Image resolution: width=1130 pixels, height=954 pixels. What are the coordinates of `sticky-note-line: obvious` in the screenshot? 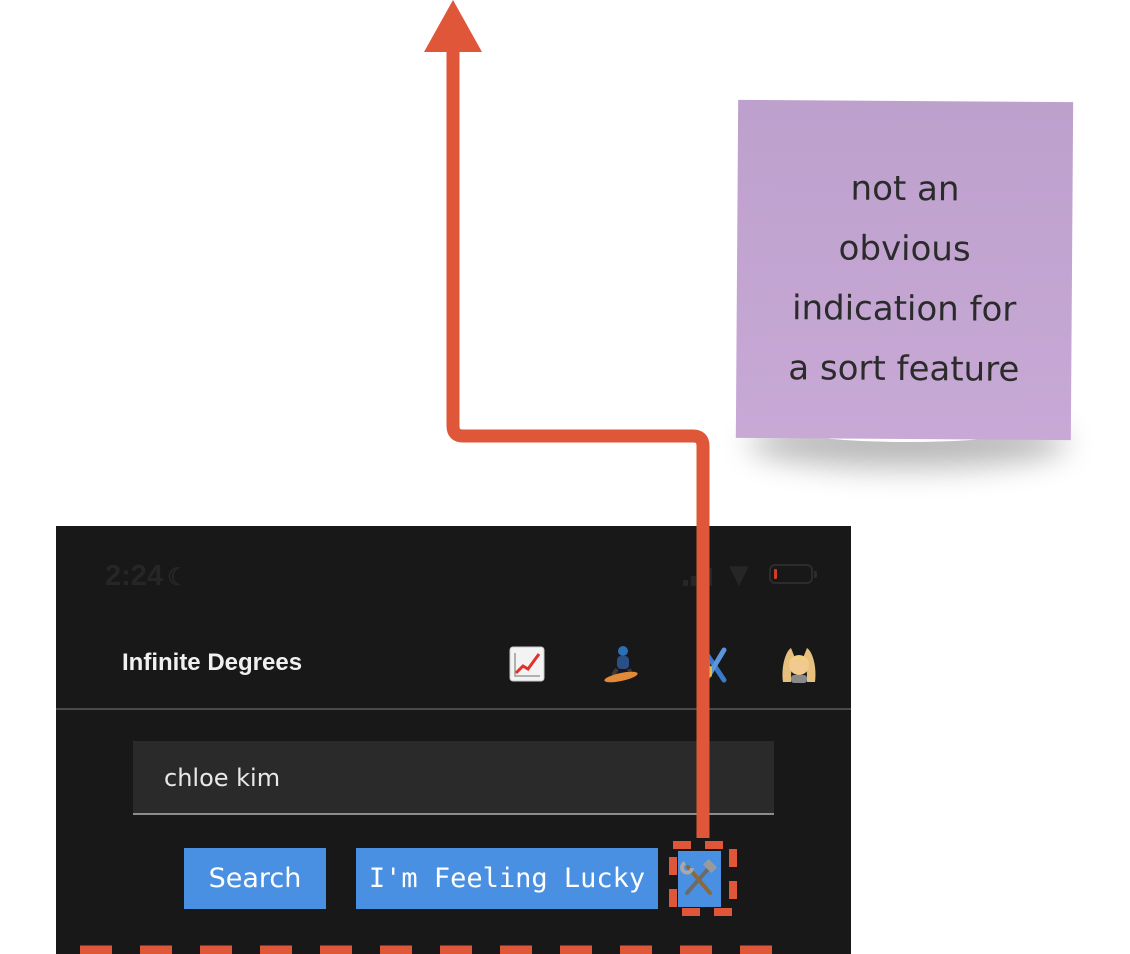 It's located at (904, 249).